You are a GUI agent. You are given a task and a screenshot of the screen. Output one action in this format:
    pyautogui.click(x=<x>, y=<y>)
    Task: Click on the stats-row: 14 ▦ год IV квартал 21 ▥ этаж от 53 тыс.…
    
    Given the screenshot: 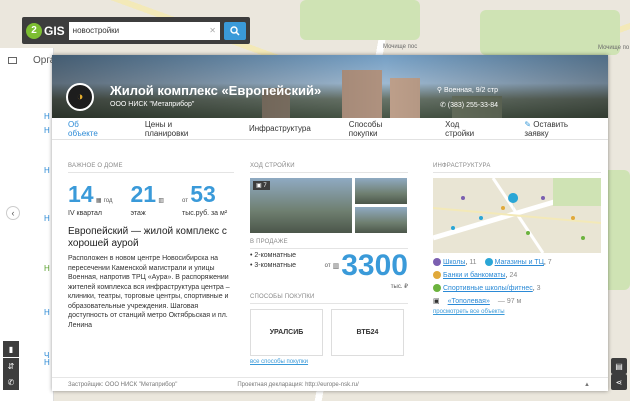 What is the action you would take?
    pyautogui.click(x=151, y=199)
    